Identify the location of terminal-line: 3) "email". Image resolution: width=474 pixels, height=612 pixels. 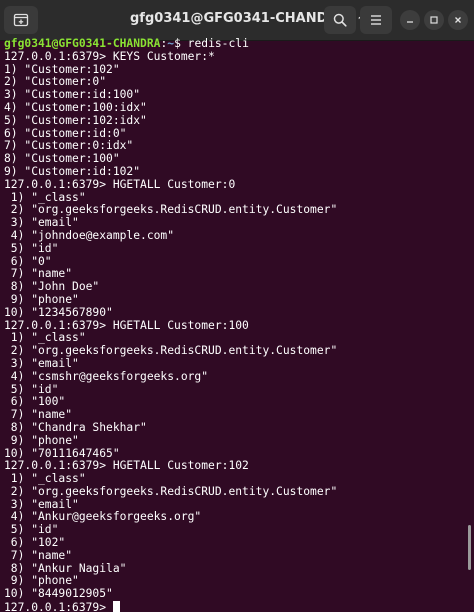
(41, 363).